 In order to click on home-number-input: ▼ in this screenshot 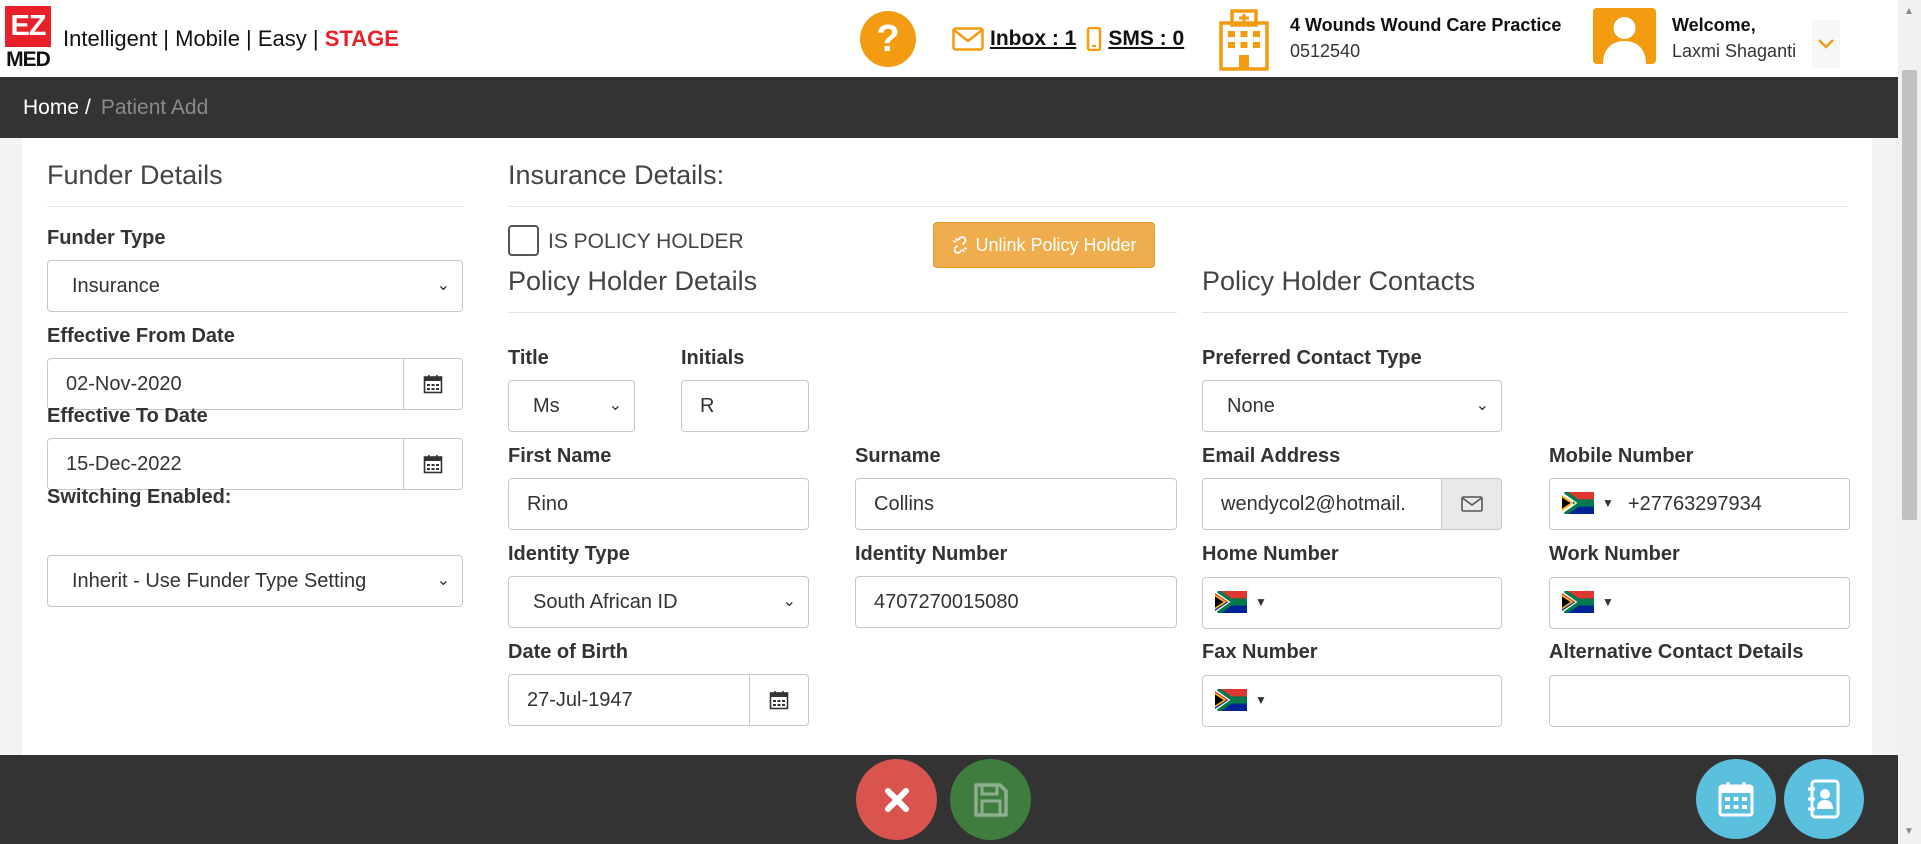, I will do `click(1352, 603)`.